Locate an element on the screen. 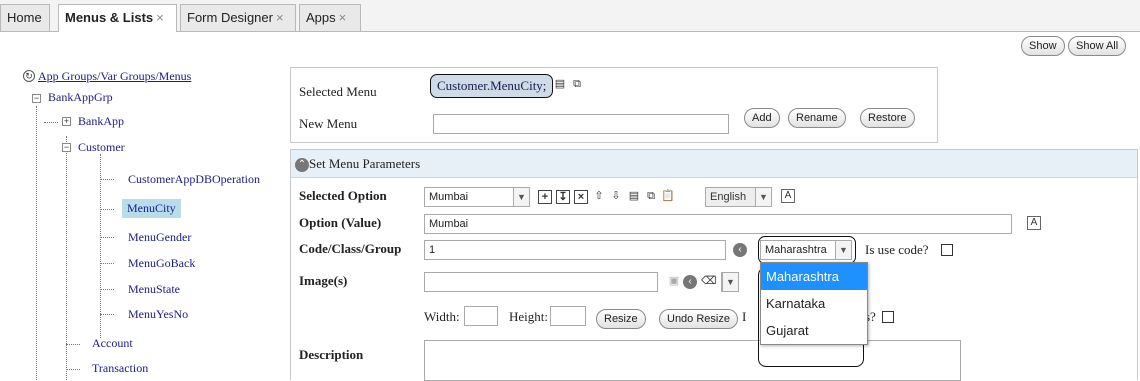 Image resolution: width=1140 pixels, height=381 pixels. collapse-icon: ⌃ is located at coordinates (302, 165).